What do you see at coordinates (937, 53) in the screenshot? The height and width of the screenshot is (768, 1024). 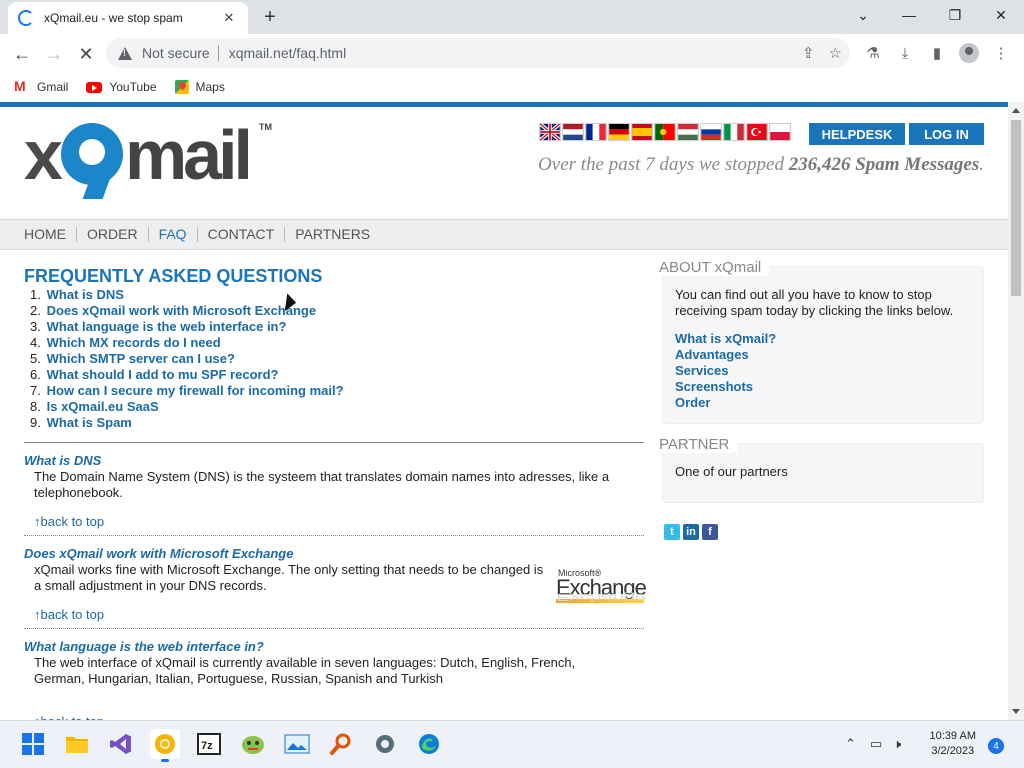 I see `side-panel-icon: ▮` at bounding box center [937, 53].